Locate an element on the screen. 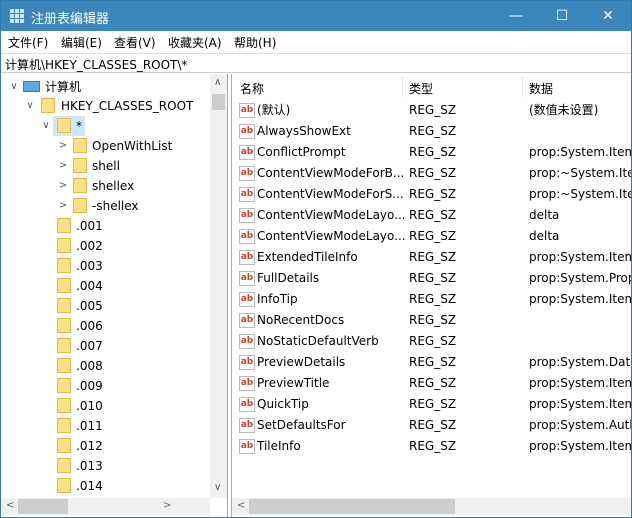 This screenshot has height=518, width=632. tree-label: -shellex is located at coordinates (115, 206).